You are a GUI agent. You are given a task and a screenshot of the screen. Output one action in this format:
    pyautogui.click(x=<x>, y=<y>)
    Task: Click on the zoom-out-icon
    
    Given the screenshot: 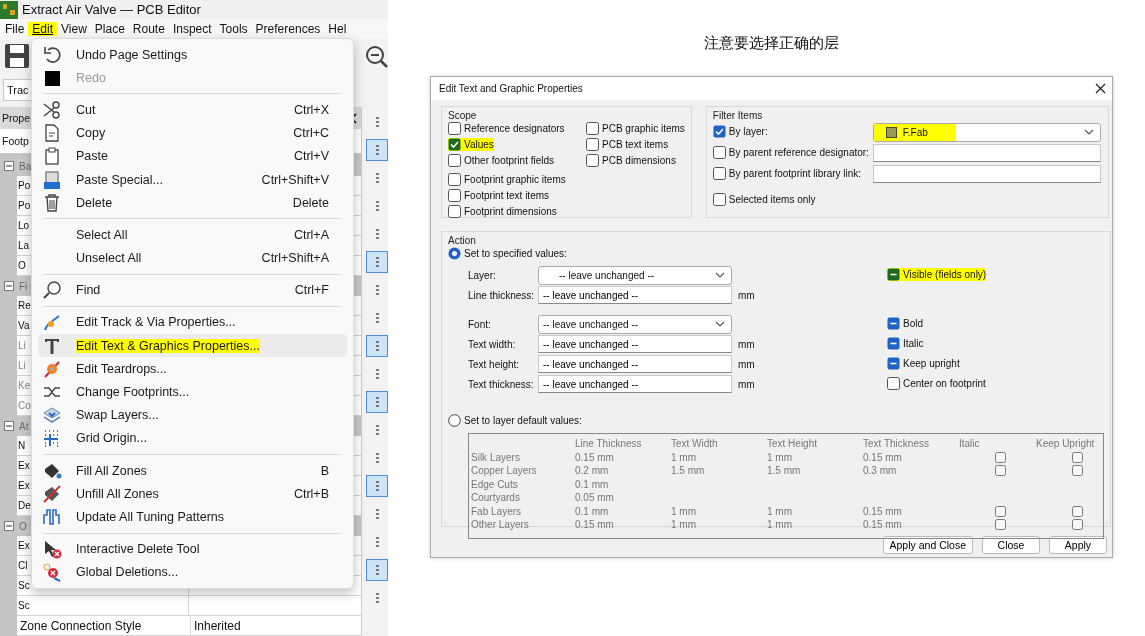 What is the action you would take?
    pyautogui.click(x=376, y=56)
    